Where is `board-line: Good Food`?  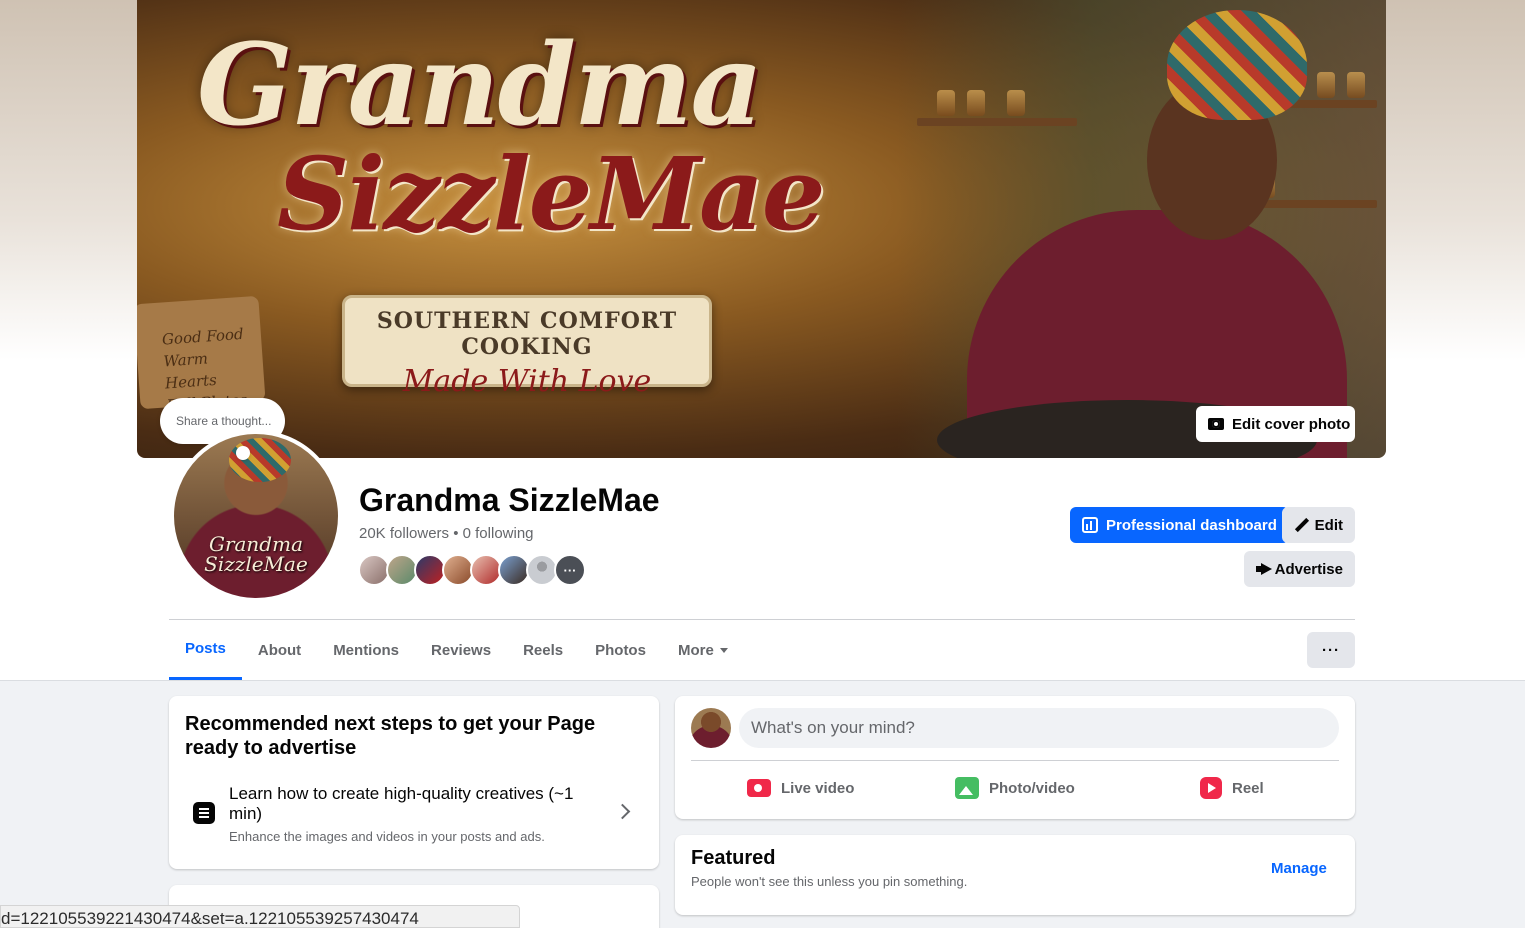
board-line: Good Food is located at coordinates (203, 336).